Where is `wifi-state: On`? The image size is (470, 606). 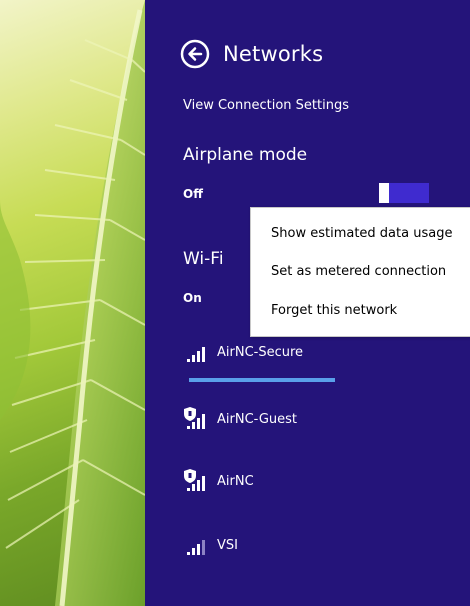 wifi-state: On is located at coordinates (192, 298).